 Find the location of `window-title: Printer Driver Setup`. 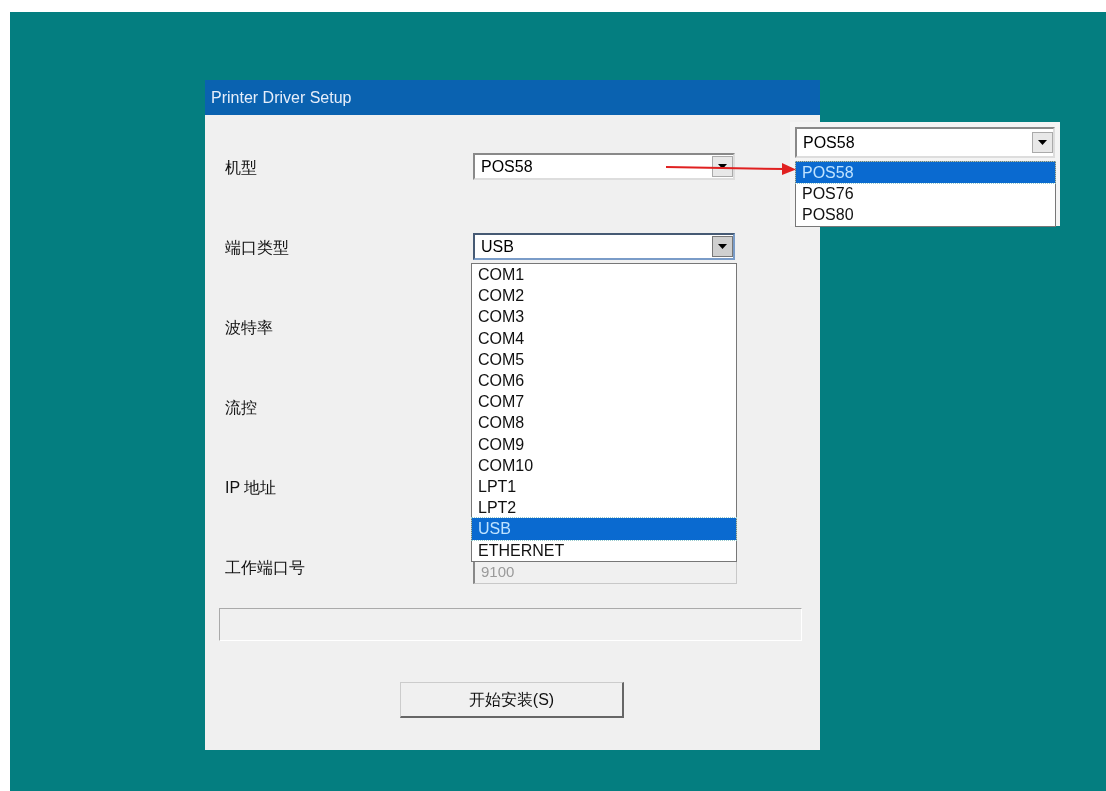

window-title: Printer Driver Setup is located at coordinates (512, 97).